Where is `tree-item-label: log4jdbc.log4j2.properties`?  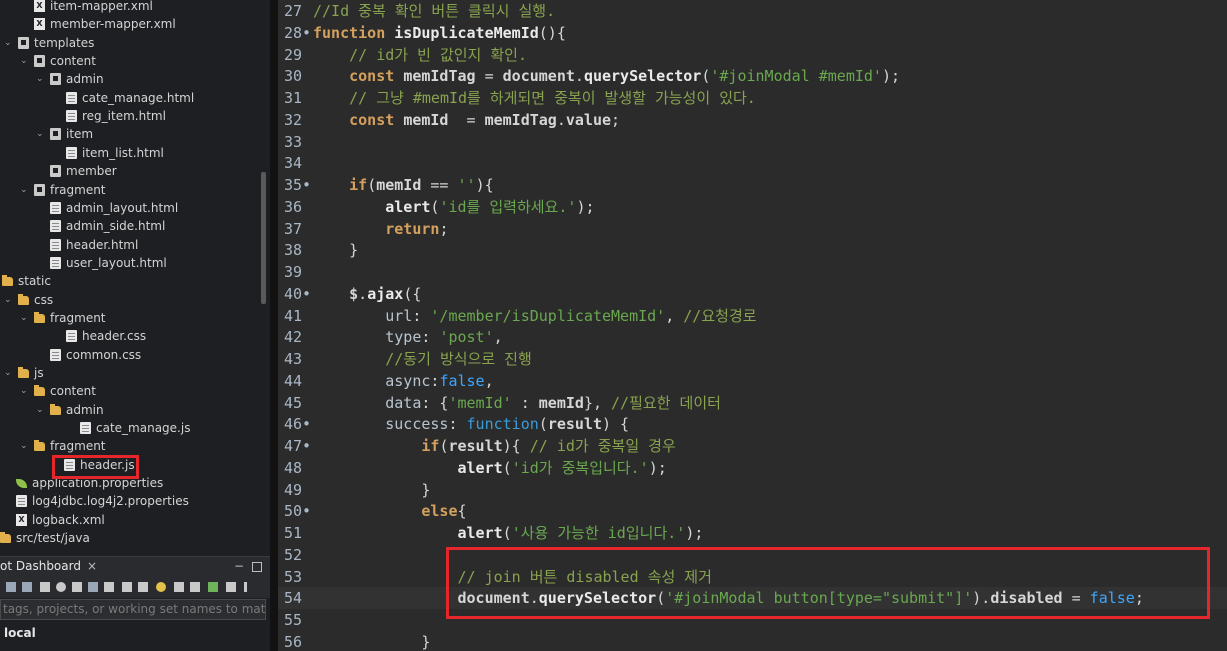
tree-item-label: log4jdbc.log4j2.properties is located at coordinates (110, 501).